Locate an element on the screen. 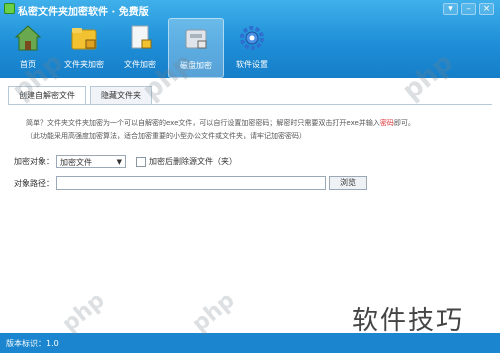 The width and height of the screenshot is (500, 353). toolbar-settings: 软件设置 is located at coordinates (252, 48).